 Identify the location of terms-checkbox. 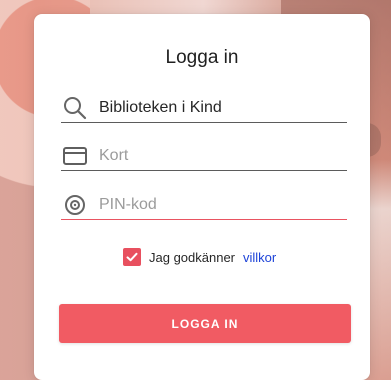
(132, 257).